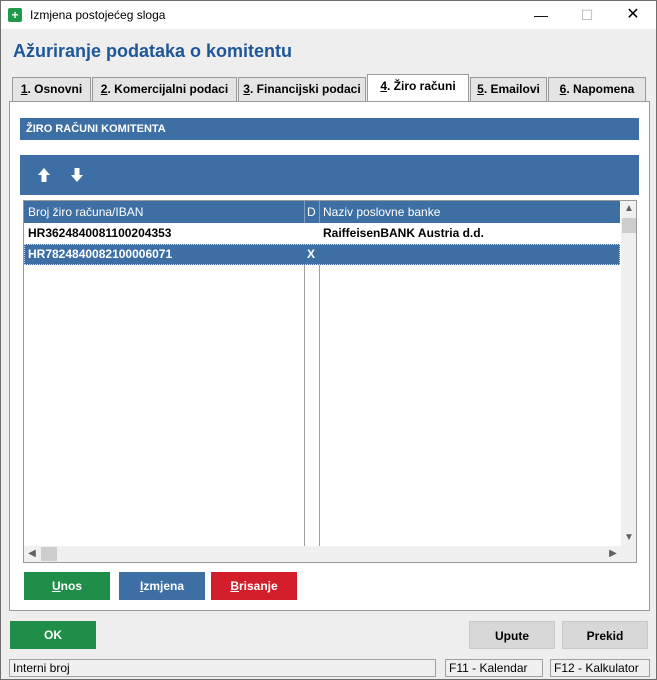 The image size is (657, 680). I want to click on column-header-d: D, so click(311, 212).